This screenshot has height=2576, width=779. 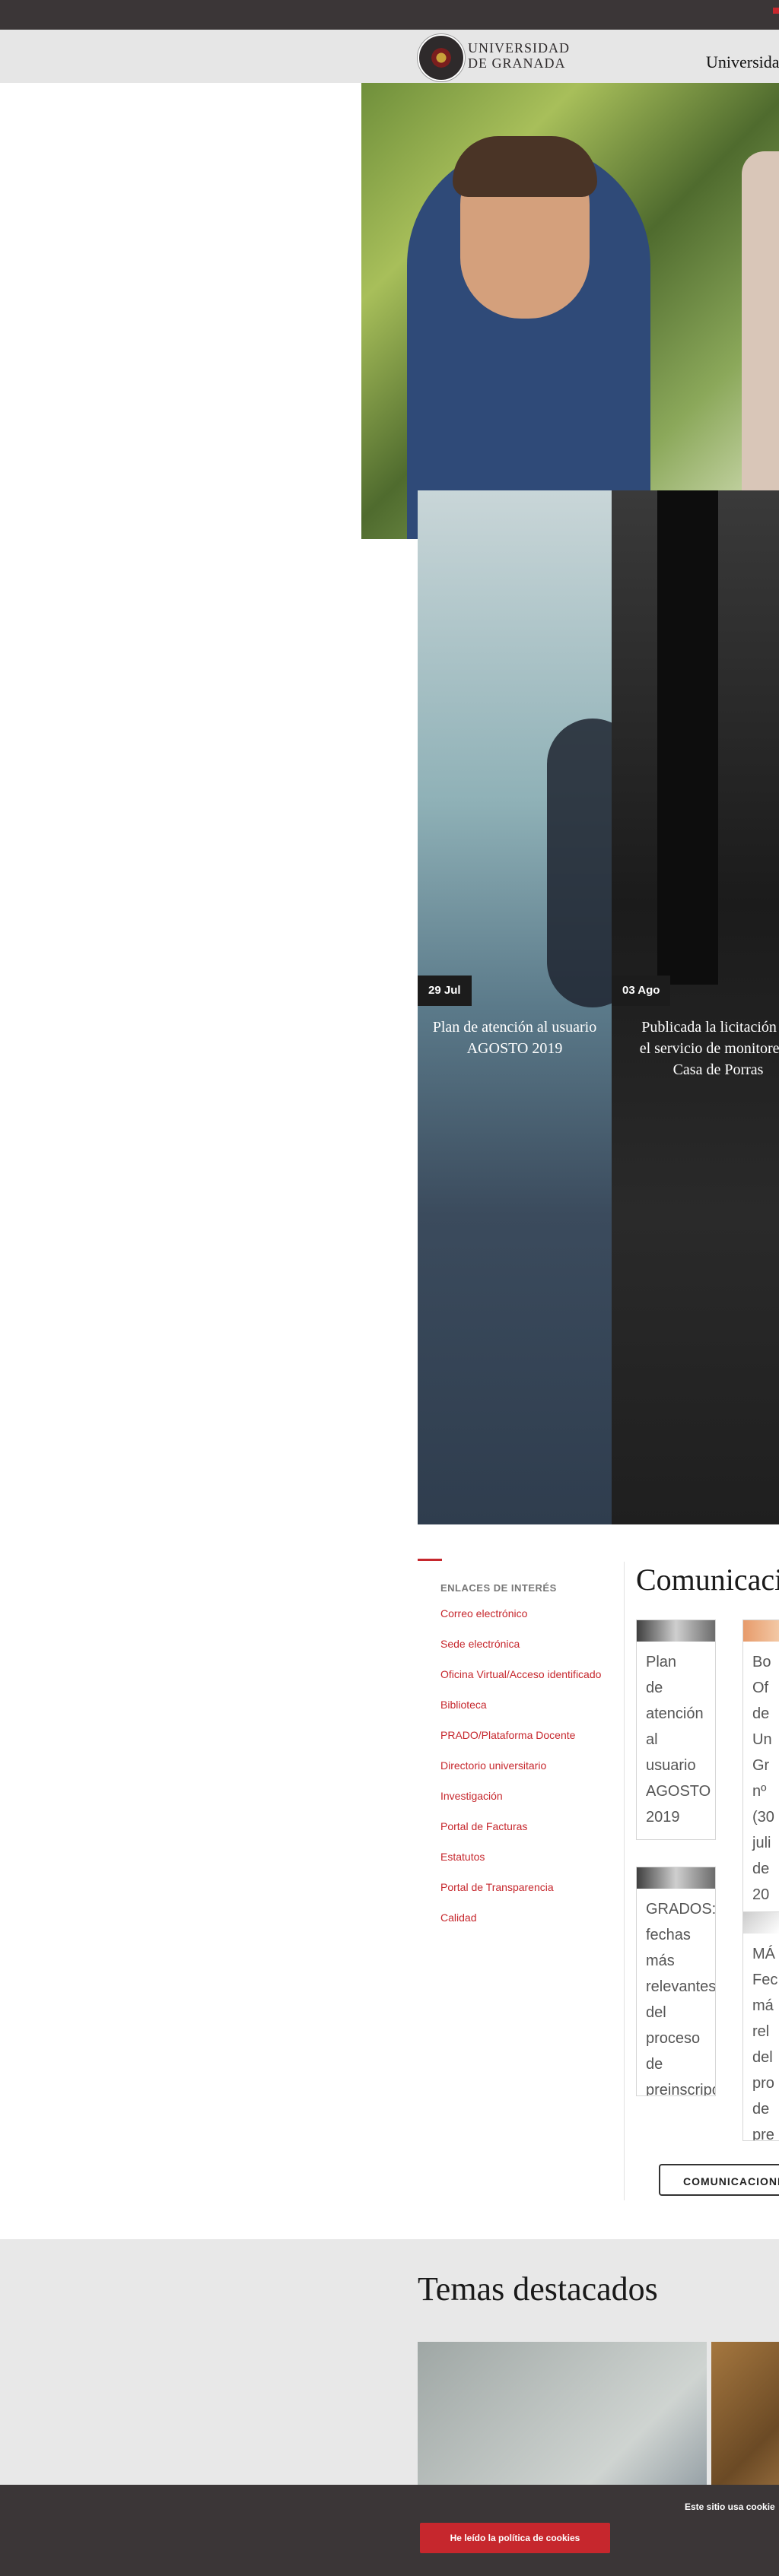 What do you see at coordinates (441, 57) in the screenshot?
I see `university-seal-logo` at bounding box center [441, 57].